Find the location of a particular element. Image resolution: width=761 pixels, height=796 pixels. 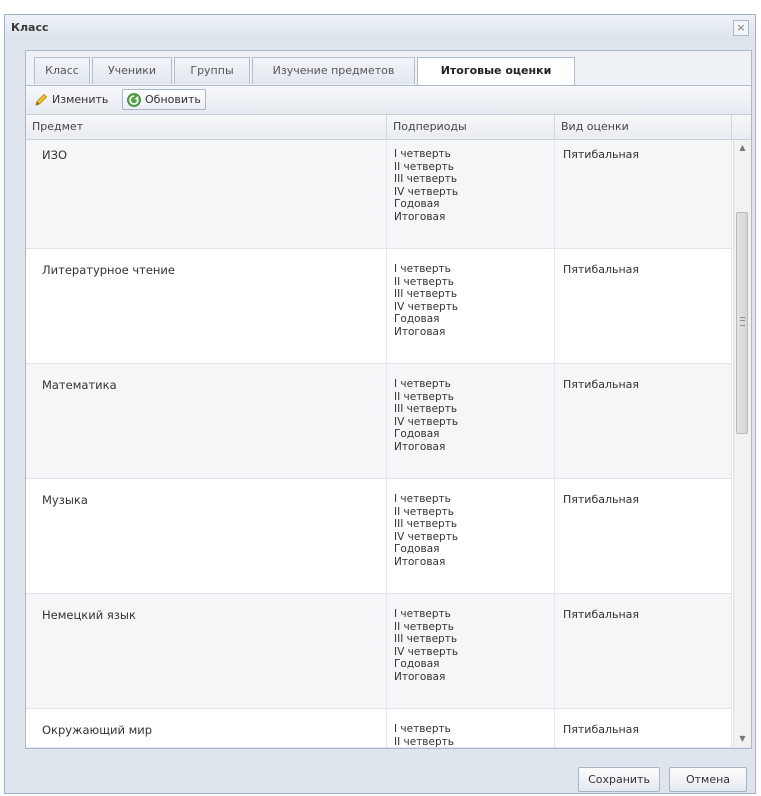

column-header-grade-type: Вид оценки is located at coordinates (643, 127).